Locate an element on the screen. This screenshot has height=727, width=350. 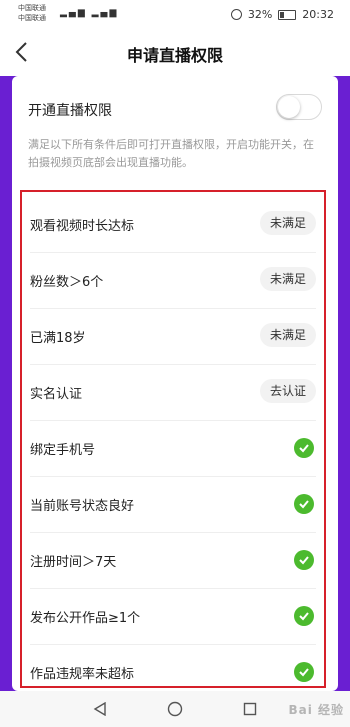
system-nav-bar: Bai 经验 is located at coordinates (175, 709).